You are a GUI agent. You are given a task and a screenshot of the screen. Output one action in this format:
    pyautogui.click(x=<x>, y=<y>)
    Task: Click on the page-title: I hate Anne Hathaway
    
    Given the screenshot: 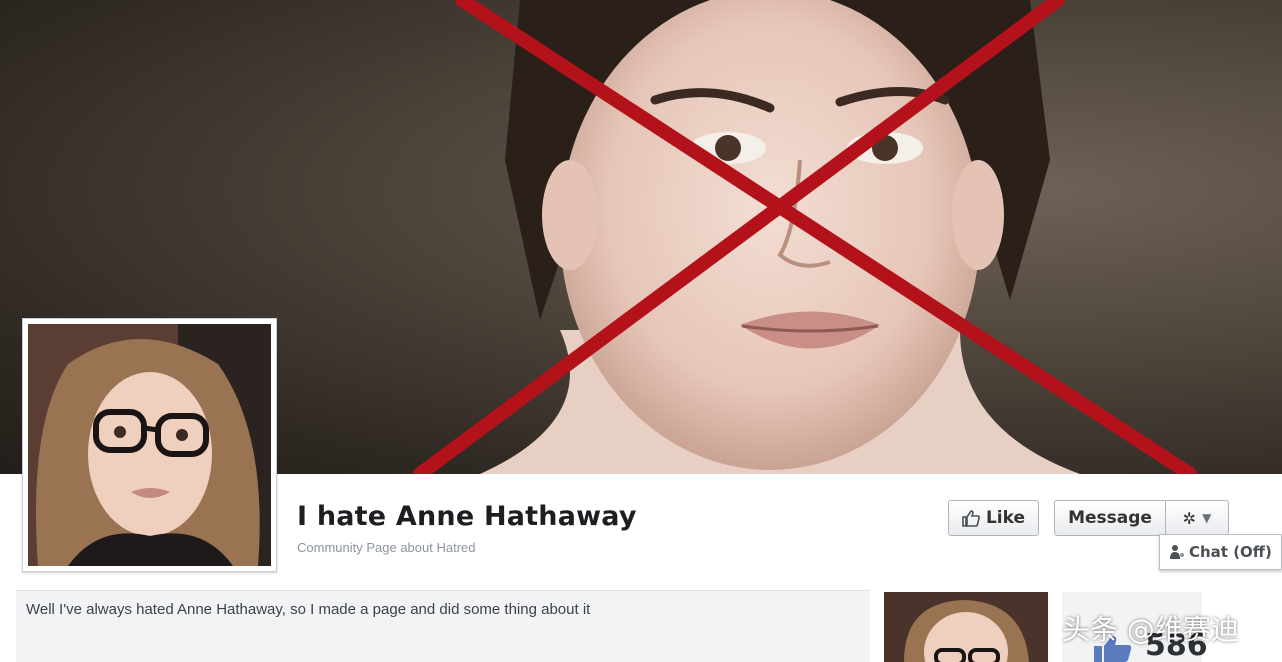 What is the action you would take?
    pyautogui.click(x=467, y=516)
    